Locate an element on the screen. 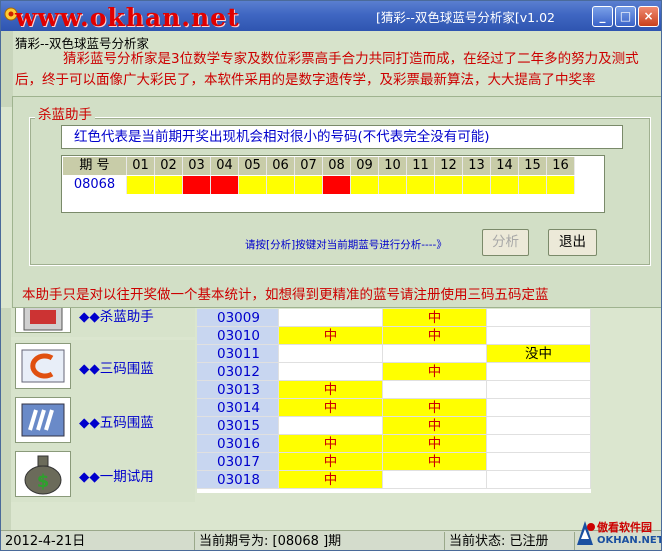 This screenshot has height=551, width=662. table-row: 03013 中 is located at coordinates (394, 390).